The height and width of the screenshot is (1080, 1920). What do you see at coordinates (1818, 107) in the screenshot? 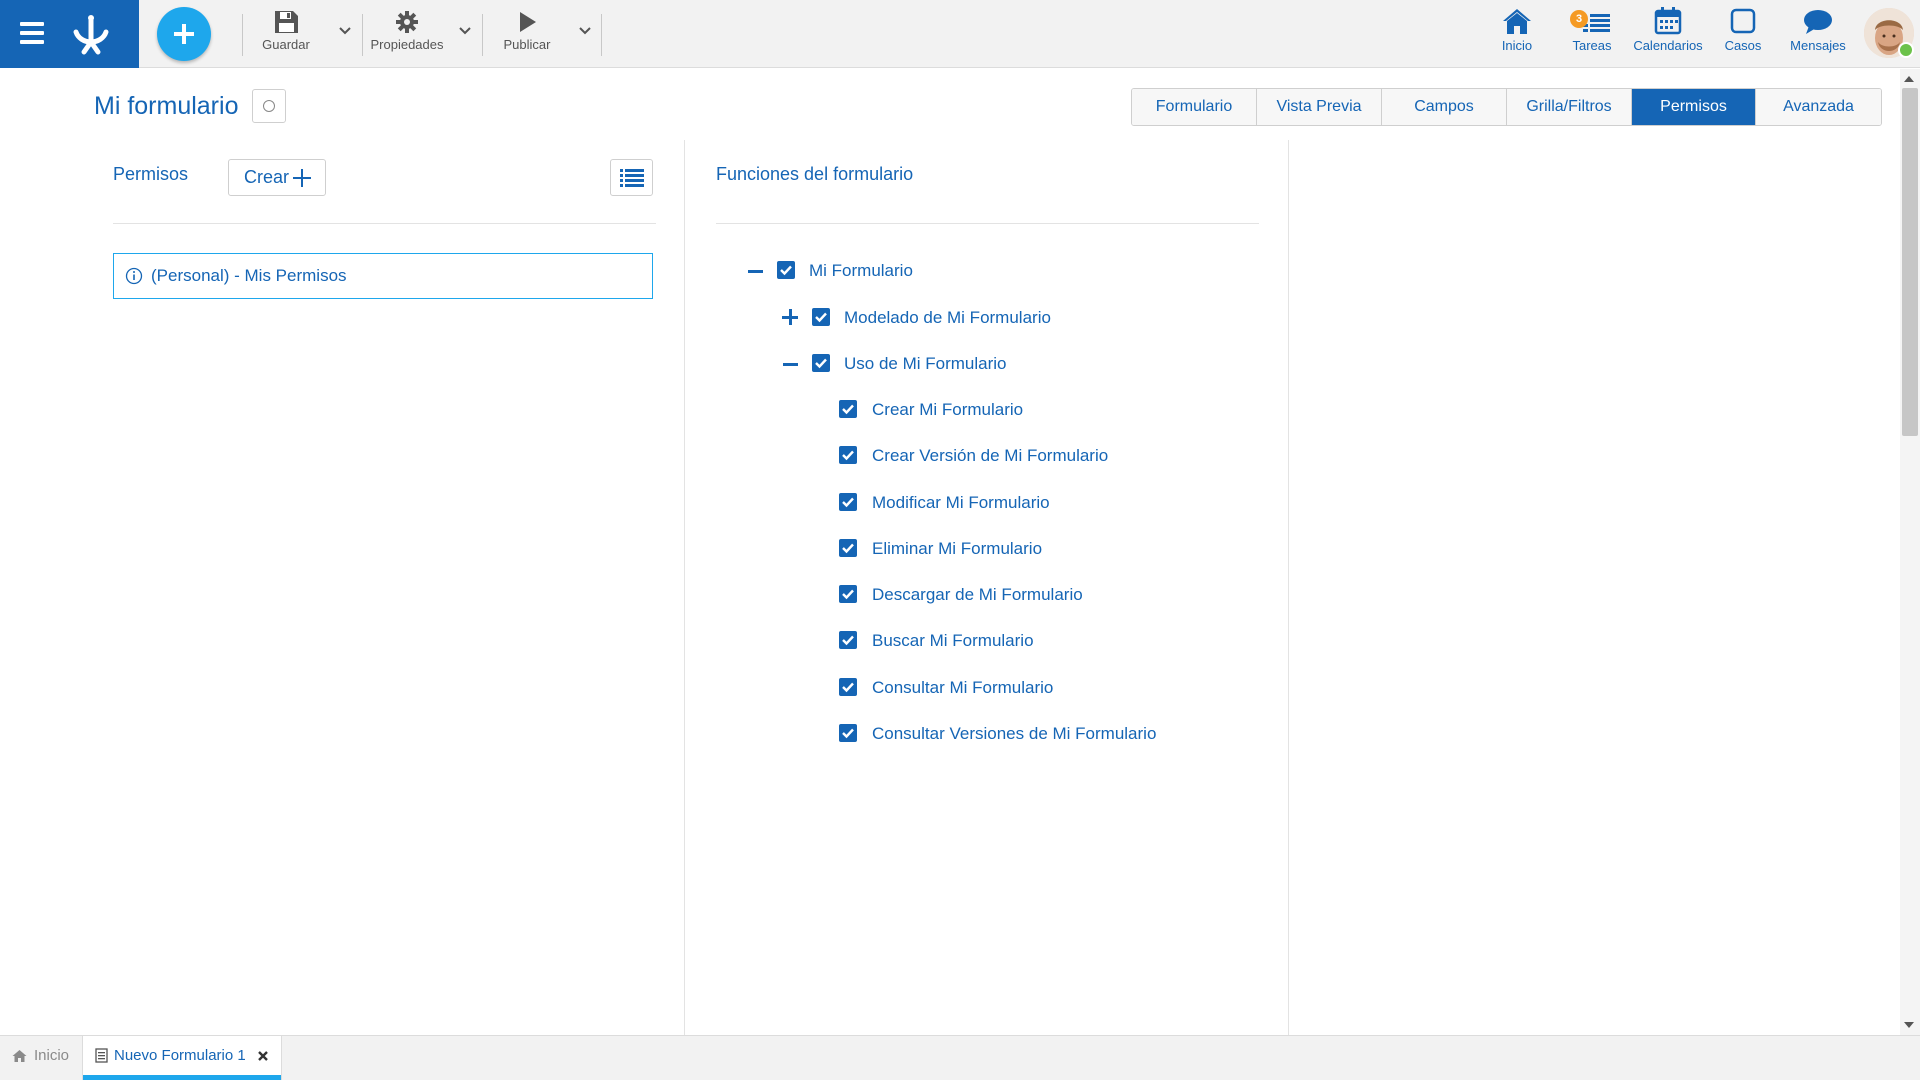
I see `tab-avanzada: Avanzada` at bounding box center [1818, 107].